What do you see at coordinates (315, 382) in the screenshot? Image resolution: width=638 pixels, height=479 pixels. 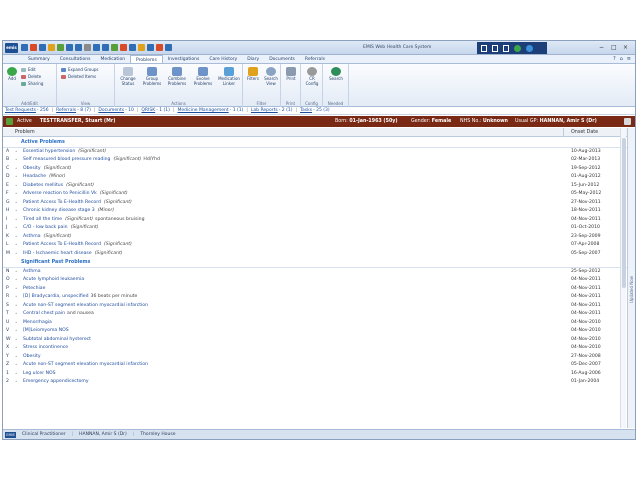 I see `problem-row: 2 • Emergency appendicectomy 01-Jan-2004` at bounding box center [315, 382].